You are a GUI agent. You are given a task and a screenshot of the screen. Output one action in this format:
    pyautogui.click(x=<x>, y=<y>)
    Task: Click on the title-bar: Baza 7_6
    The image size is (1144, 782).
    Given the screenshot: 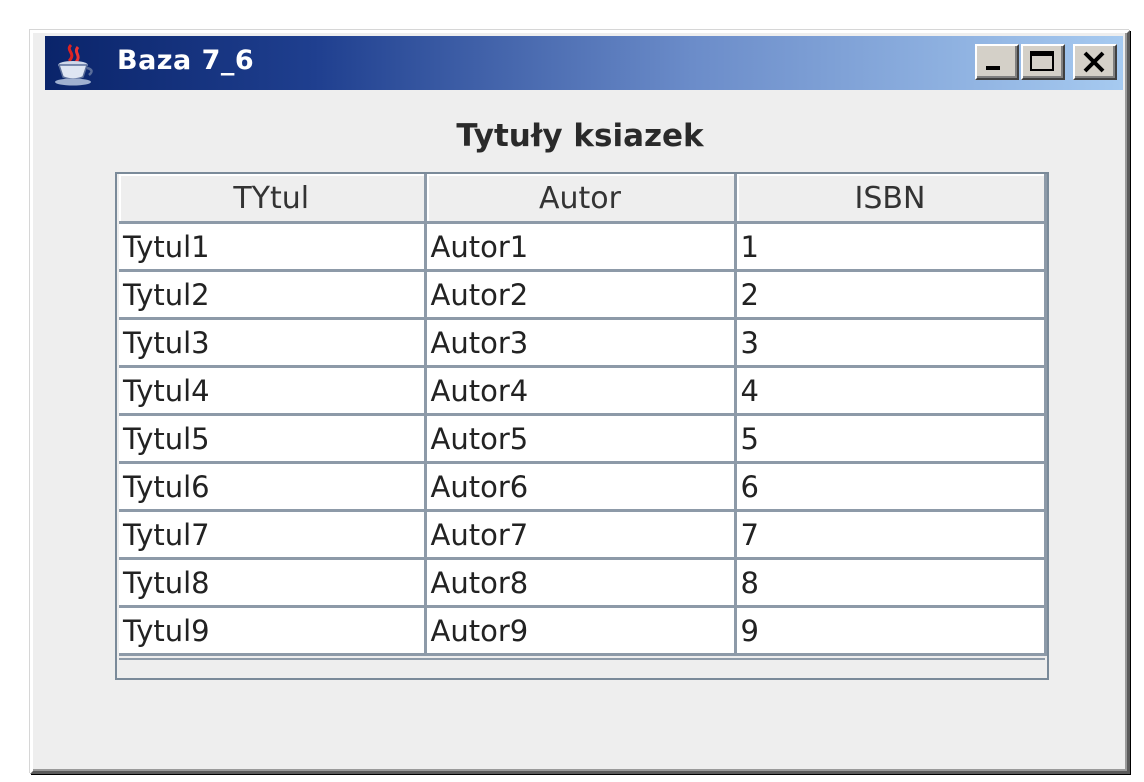 What is the action you would take?
    pyautogui.click(x=584, y=63)
    